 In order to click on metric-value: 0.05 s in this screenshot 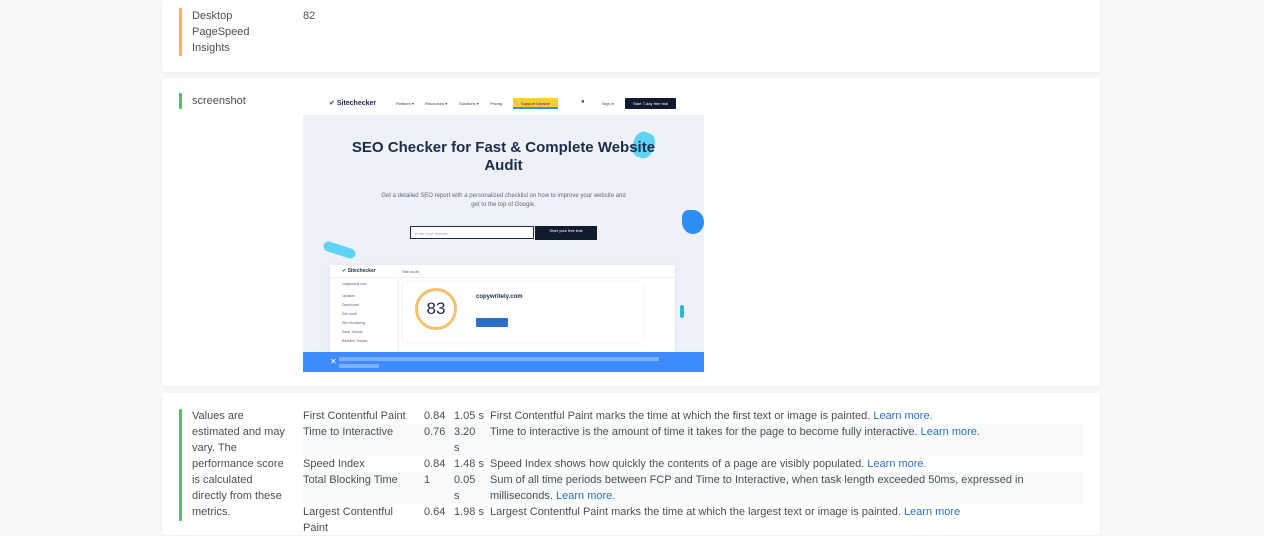, I will do `click(465, 488)`.